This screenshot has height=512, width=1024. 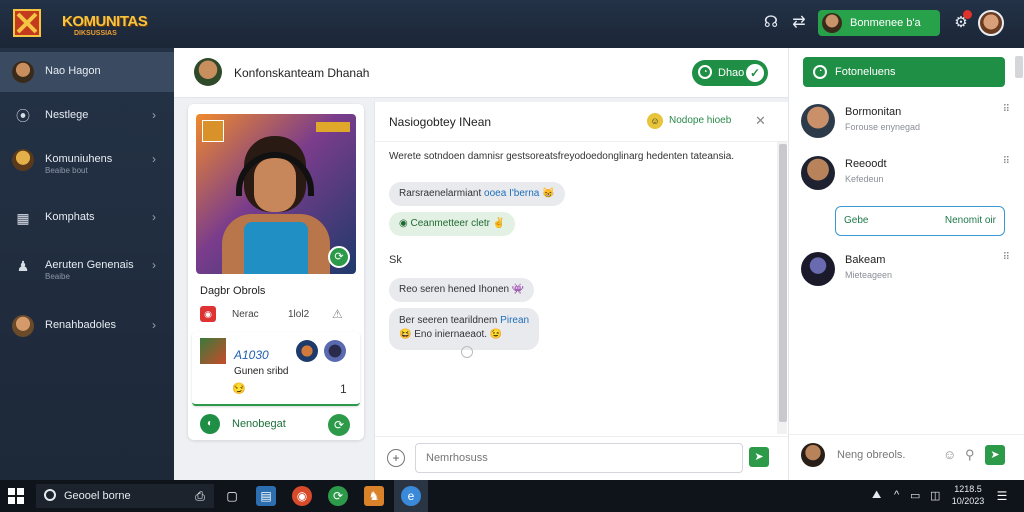 What do you see at coordinates (908, 174) in the screenshot?
I see `contact-item: Reeoodt Kefedeun ⠿` at bounding box center [908, 174].